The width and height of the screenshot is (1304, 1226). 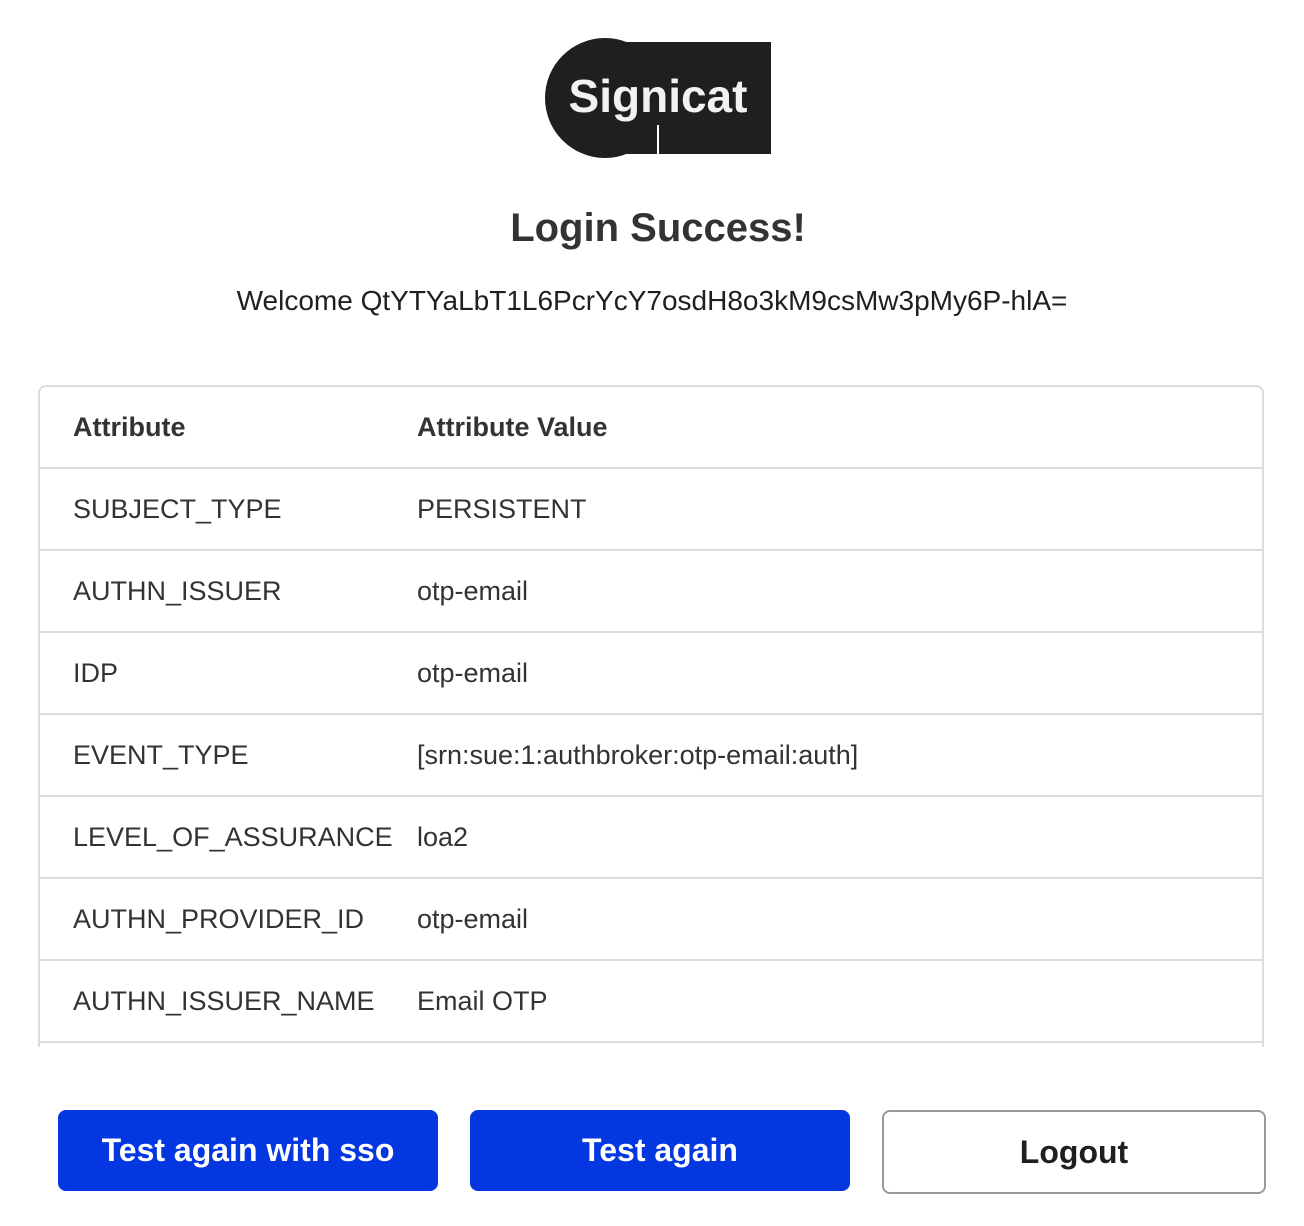 I want to click on logo-text: Signicat, so click(x=658, y=96).